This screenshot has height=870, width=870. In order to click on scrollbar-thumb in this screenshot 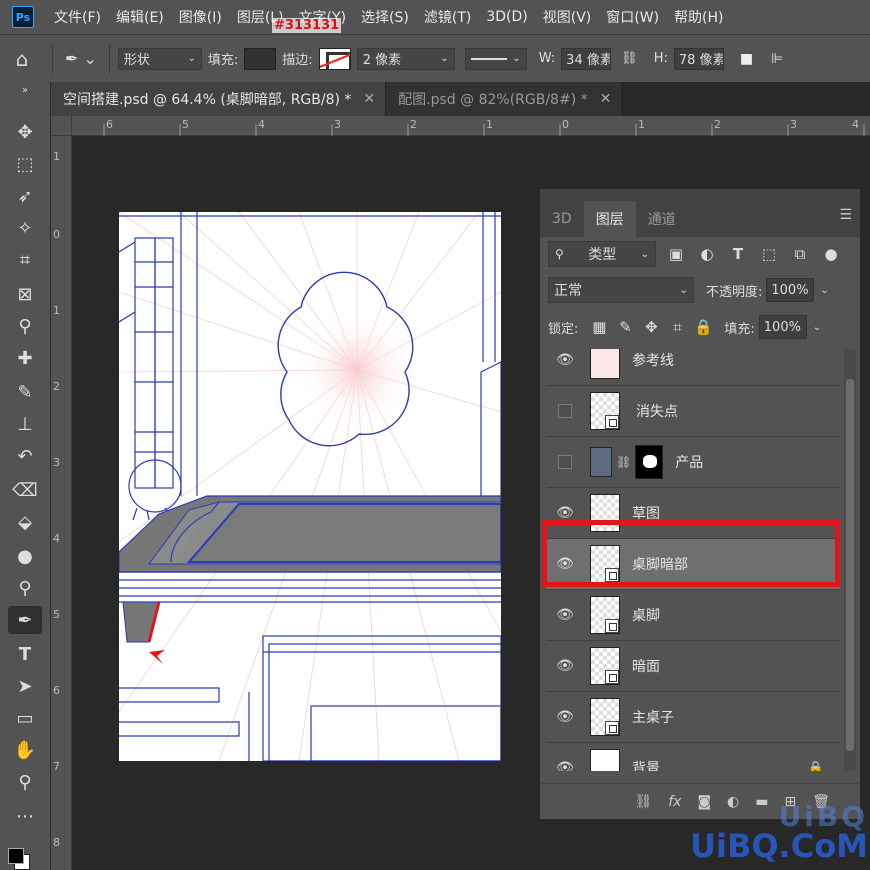, I will do `click(850, 565)`.